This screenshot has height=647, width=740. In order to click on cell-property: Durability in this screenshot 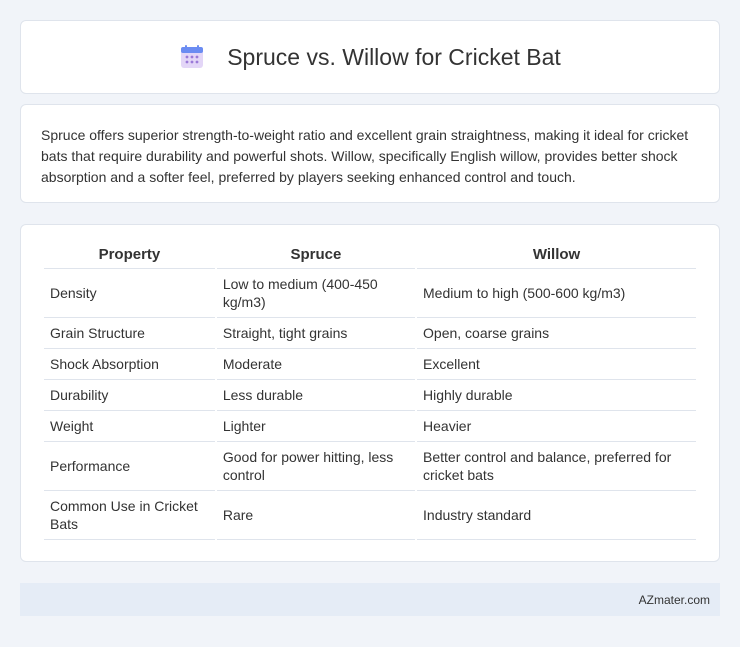, I will do `click(129, 395)`.